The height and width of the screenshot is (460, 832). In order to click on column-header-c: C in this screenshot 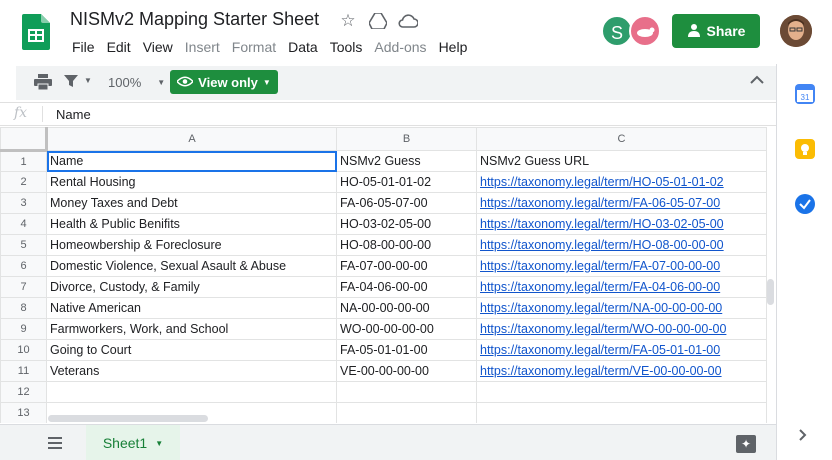, I will do `click(621, 139)`.